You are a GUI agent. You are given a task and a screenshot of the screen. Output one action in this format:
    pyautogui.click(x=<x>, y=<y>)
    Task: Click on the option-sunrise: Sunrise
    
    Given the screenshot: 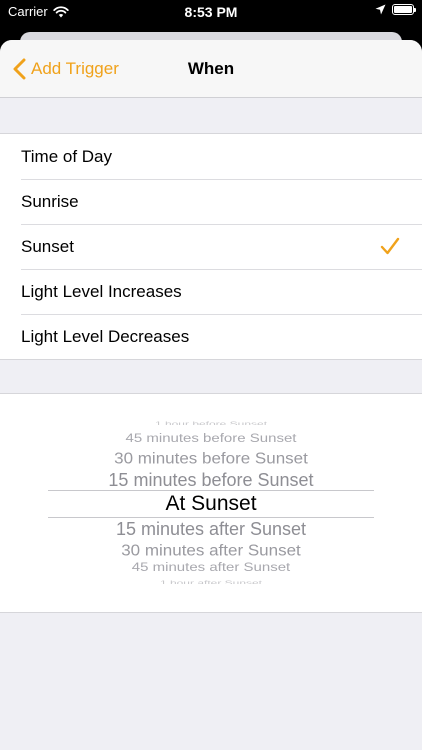 What is the action you would take?
    pyautogui.click(x=211, y=201)
    